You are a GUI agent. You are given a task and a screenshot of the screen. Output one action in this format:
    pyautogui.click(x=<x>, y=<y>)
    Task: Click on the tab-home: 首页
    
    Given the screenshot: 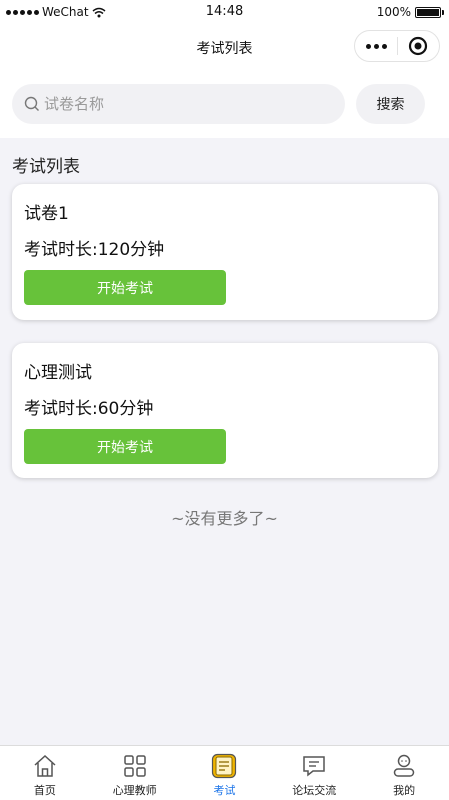 What is the action you would take?
    pyautogui.click(x=45, y=773)
    